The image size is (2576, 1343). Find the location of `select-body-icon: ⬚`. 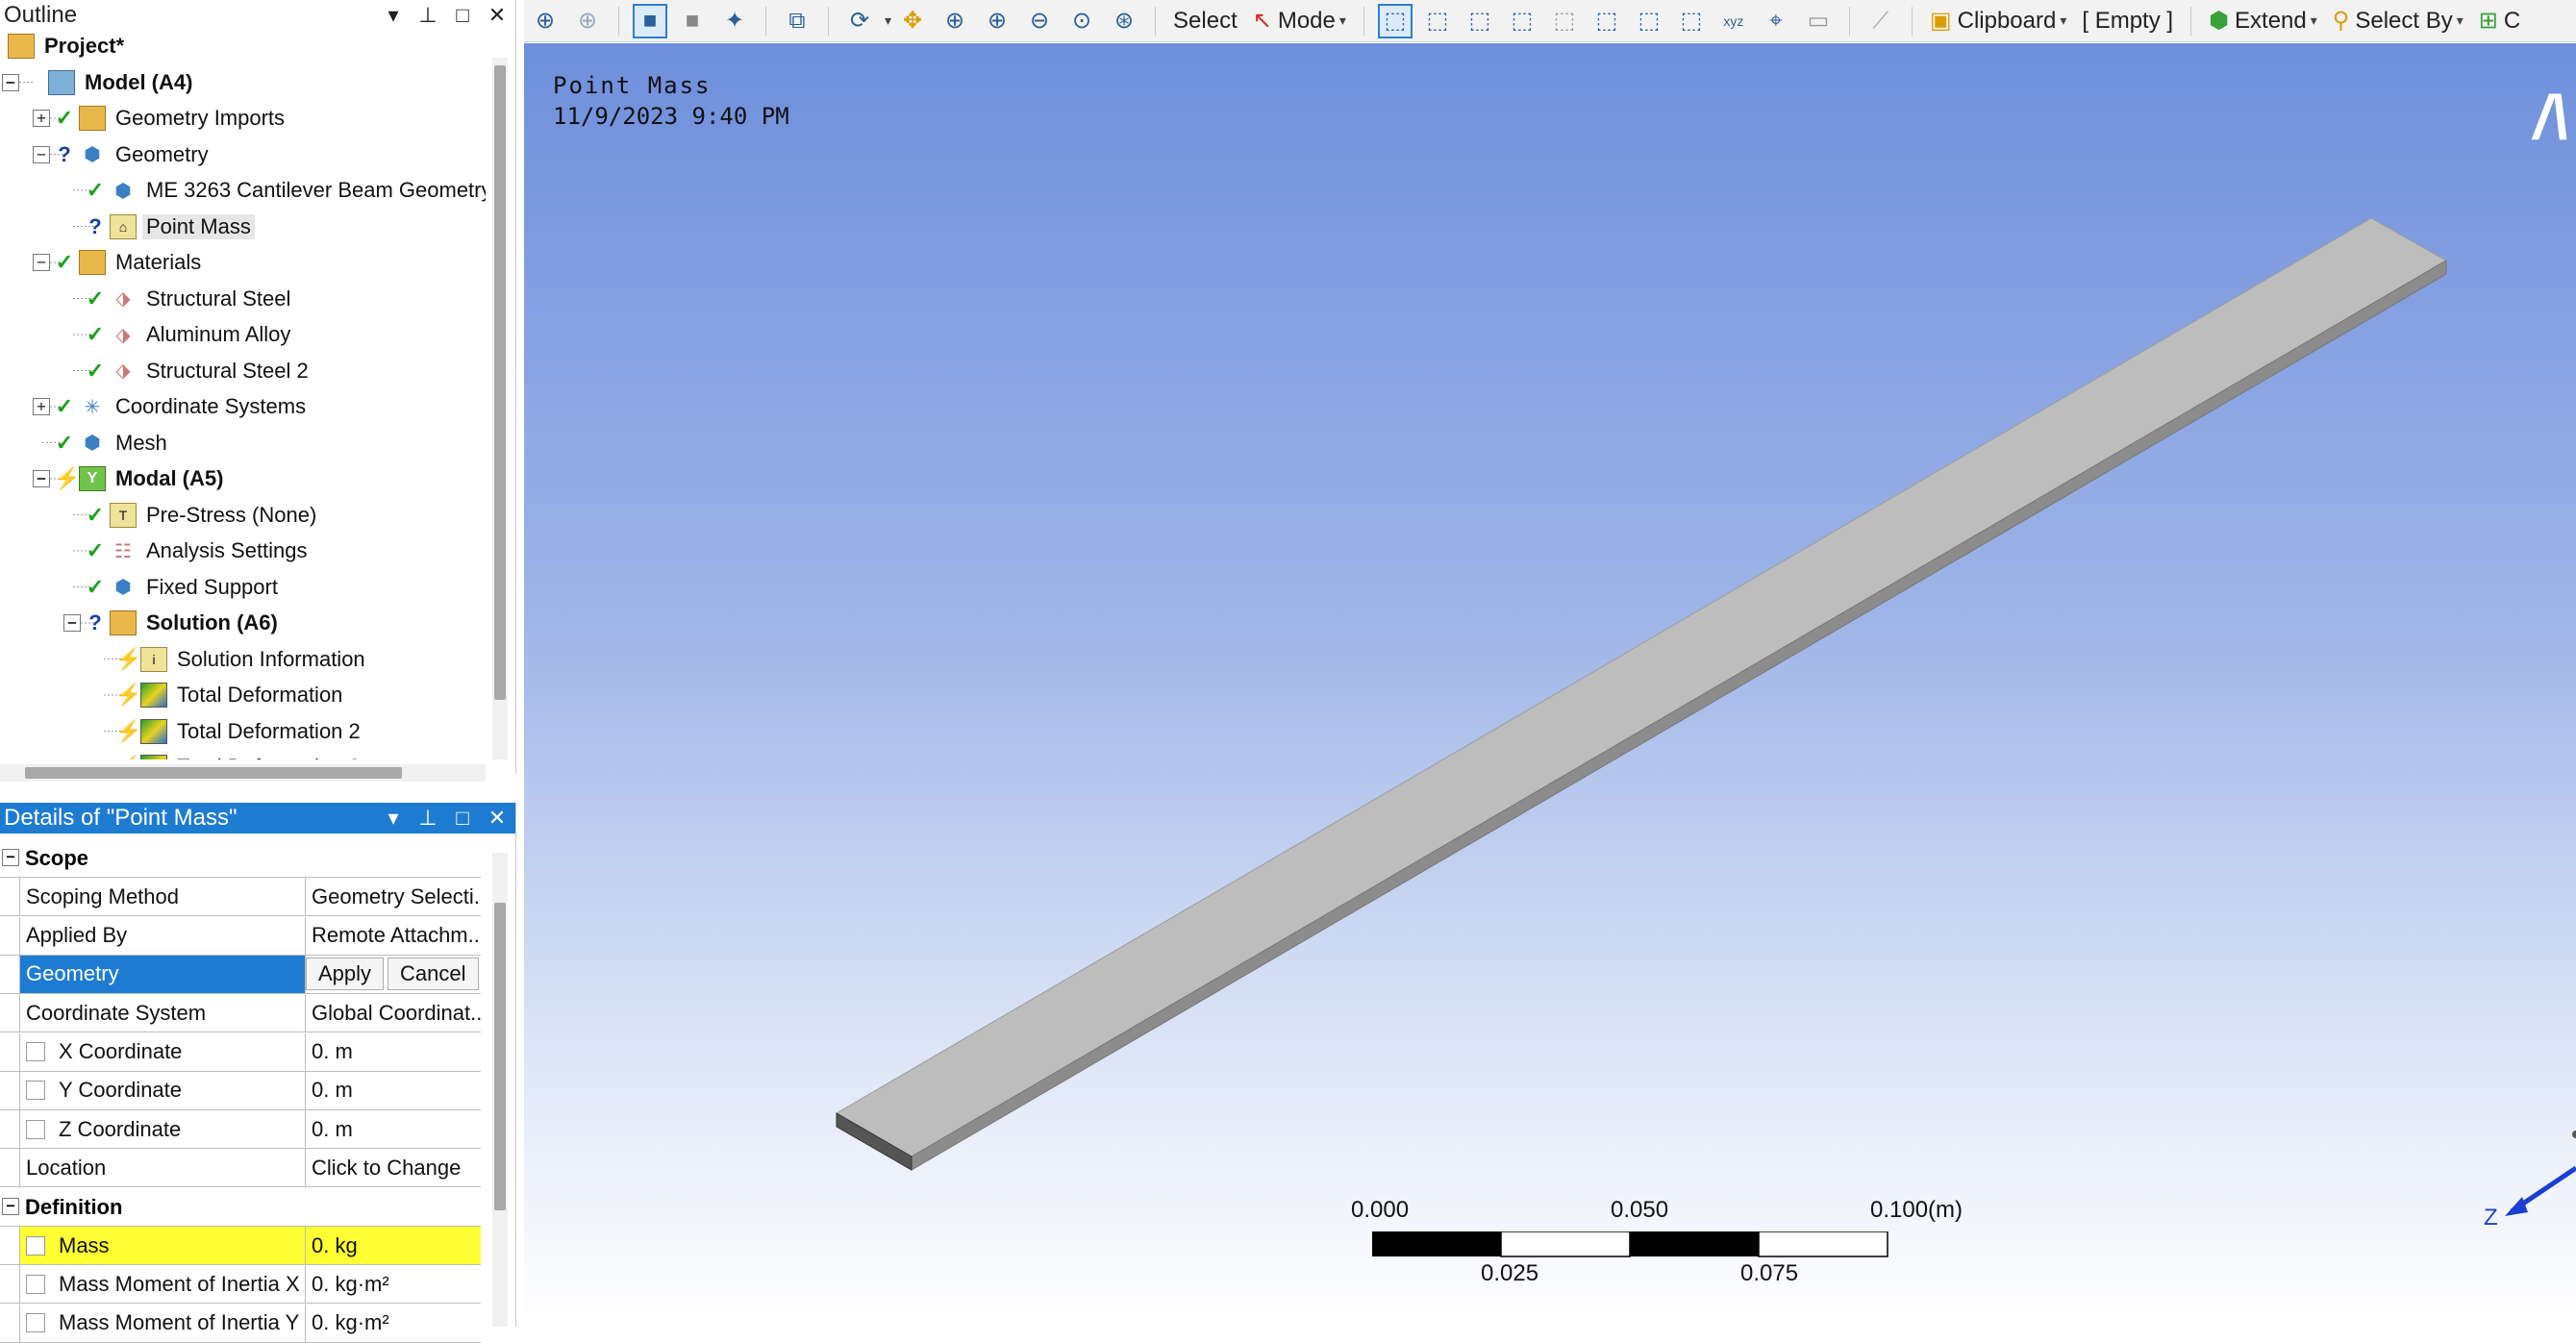

select-body-icon: ⬚ is located at coordinates (1522, 21).